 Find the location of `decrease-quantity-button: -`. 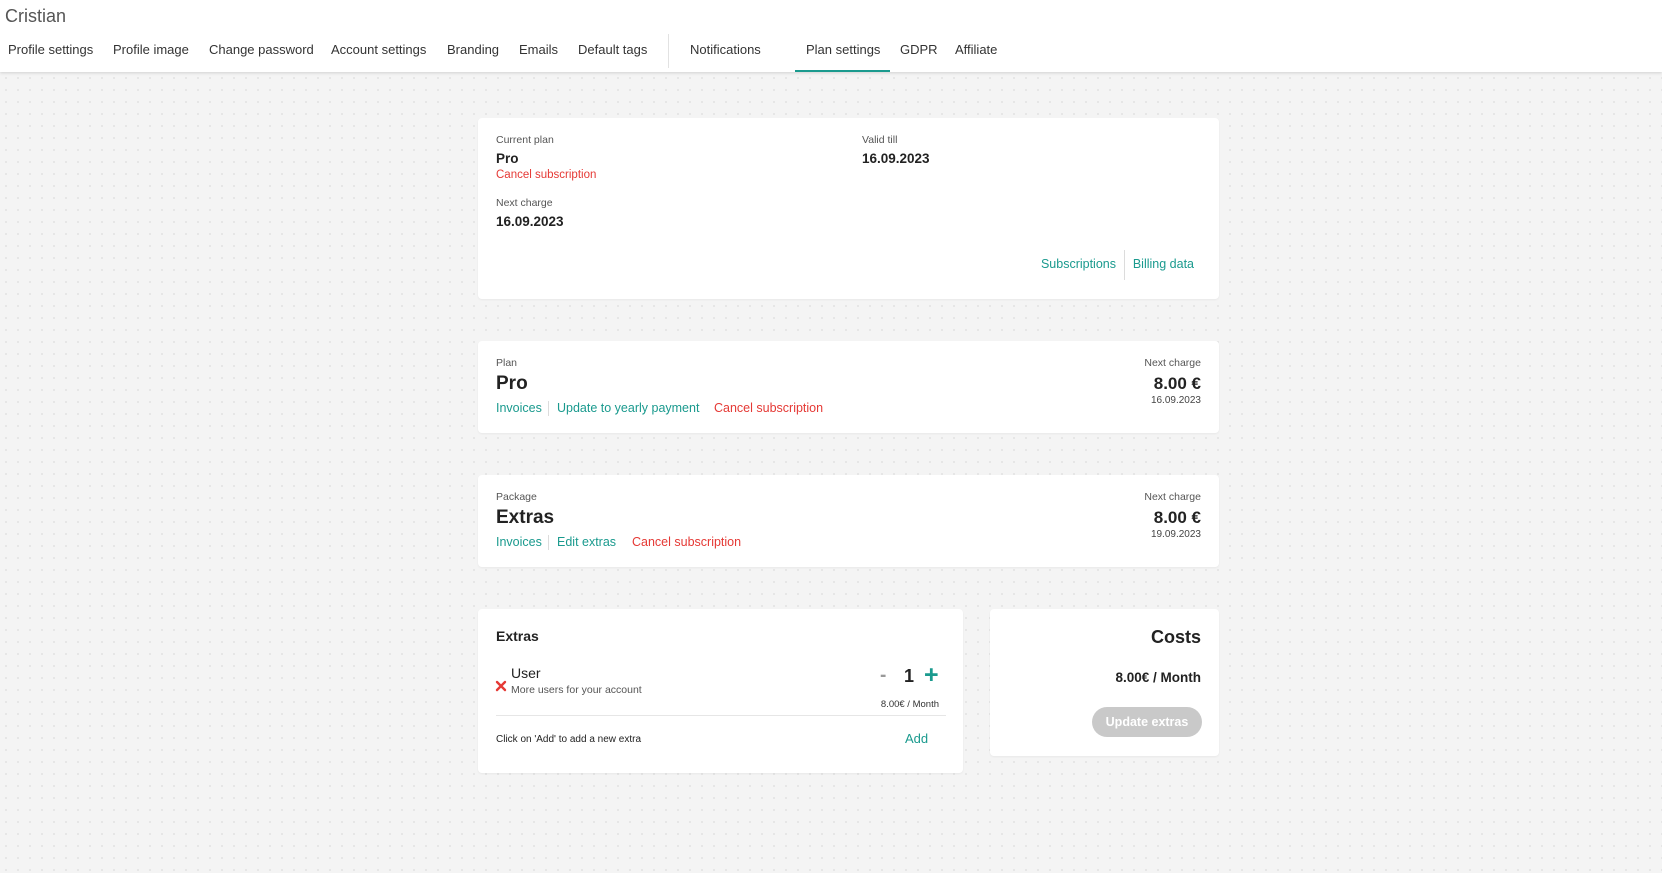

decrease-quantity-button: - is located at coordinates (883, 676).